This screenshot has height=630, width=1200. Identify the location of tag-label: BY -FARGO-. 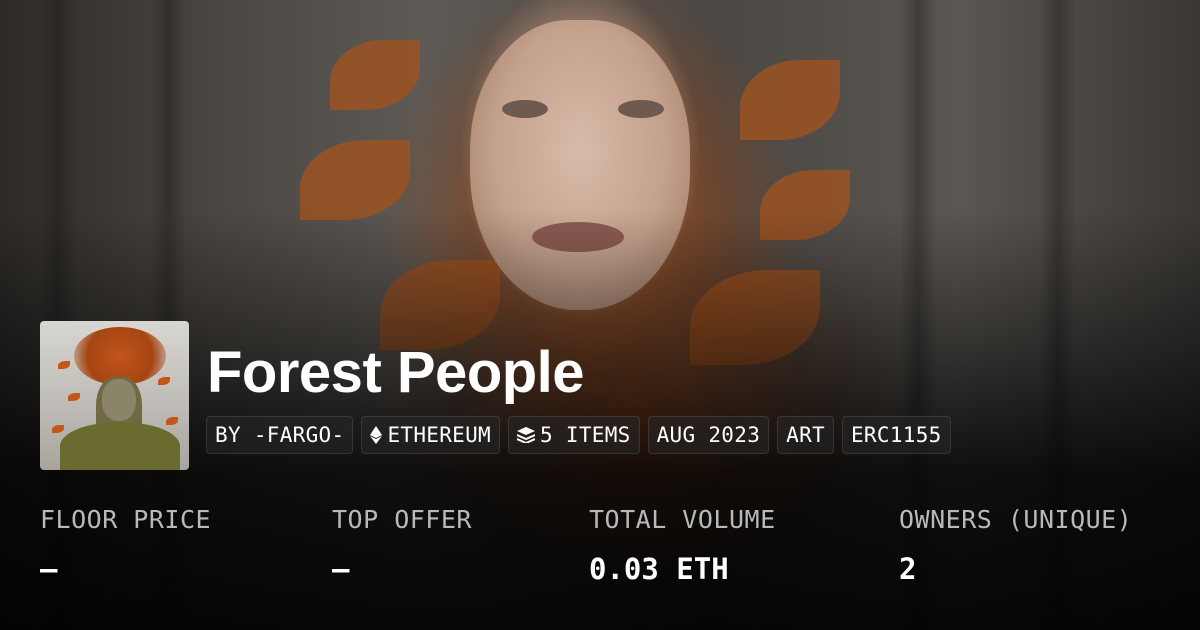
(280, 435).